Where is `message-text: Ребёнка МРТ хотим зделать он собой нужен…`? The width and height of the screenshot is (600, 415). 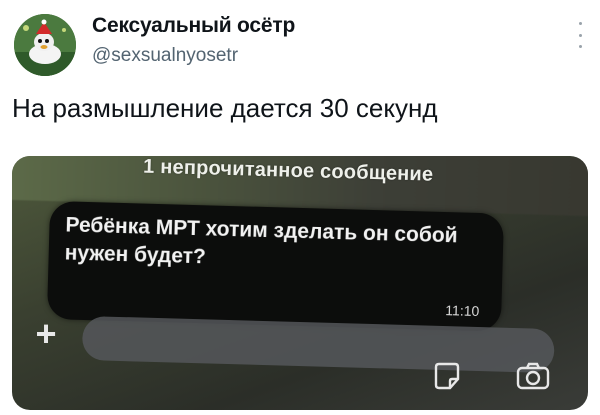
message-text: Ребёнка МРТ хотим зделать он собой нужен… is located at coordinates (261, 241).